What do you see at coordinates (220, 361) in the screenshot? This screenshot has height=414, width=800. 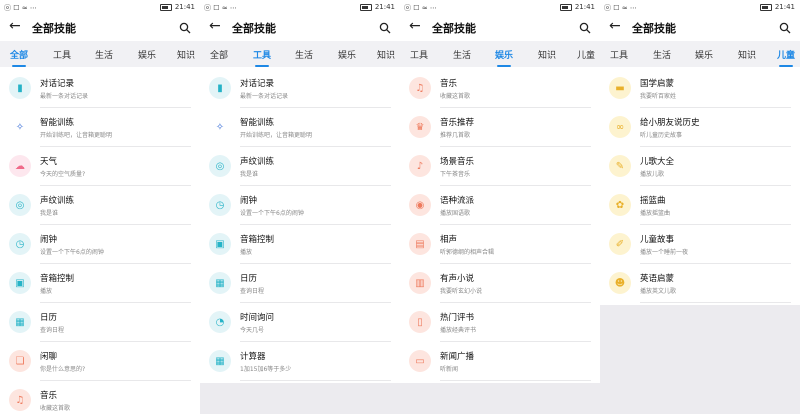 I see `calculator-icon: ▦` at bounding box center [220, 361].